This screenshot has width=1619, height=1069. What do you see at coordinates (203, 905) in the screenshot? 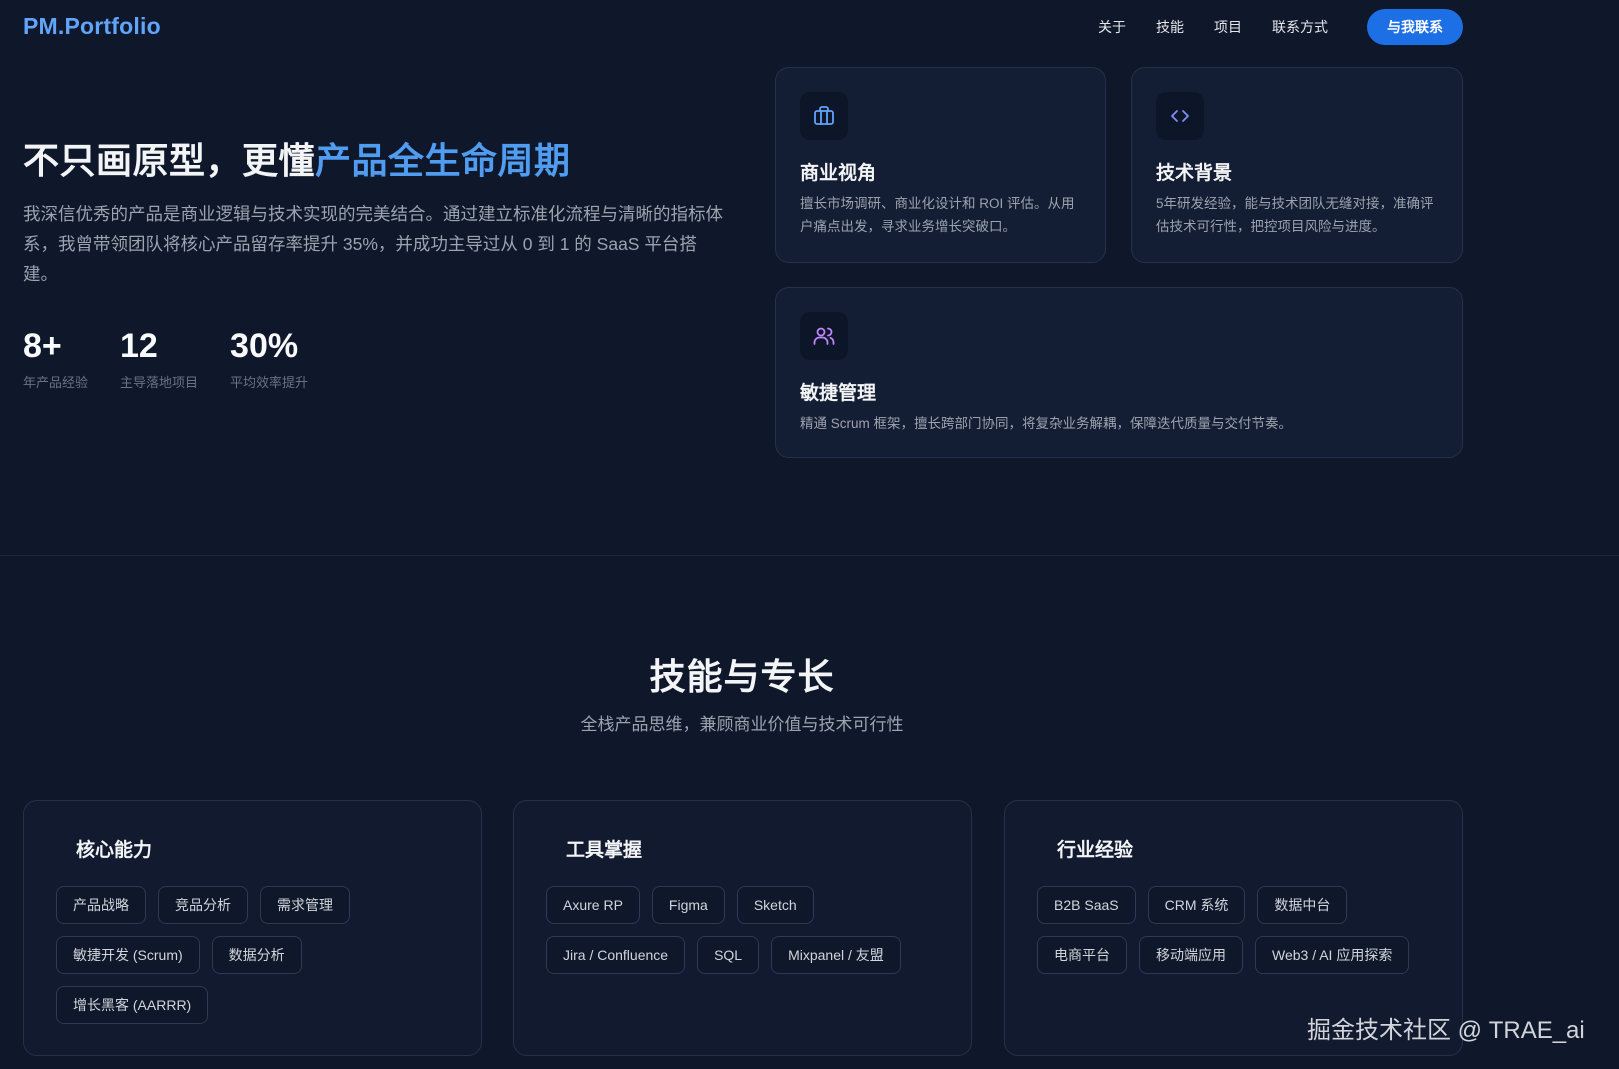
I see `skill-tag: 竞品分析` at bounding box center [203, 905].